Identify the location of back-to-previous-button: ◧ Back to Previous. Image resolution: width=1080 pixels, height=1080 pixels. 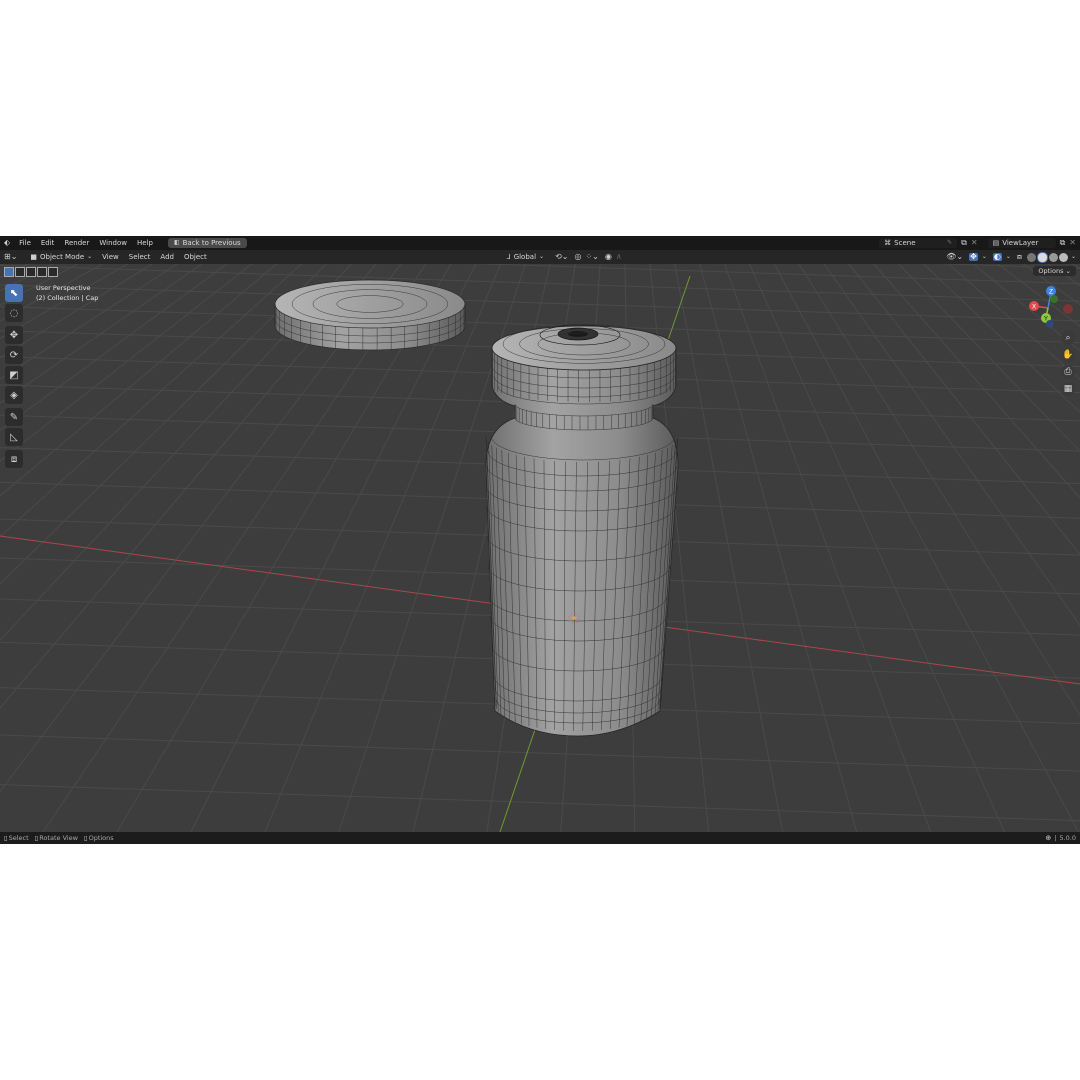
(207, 243).